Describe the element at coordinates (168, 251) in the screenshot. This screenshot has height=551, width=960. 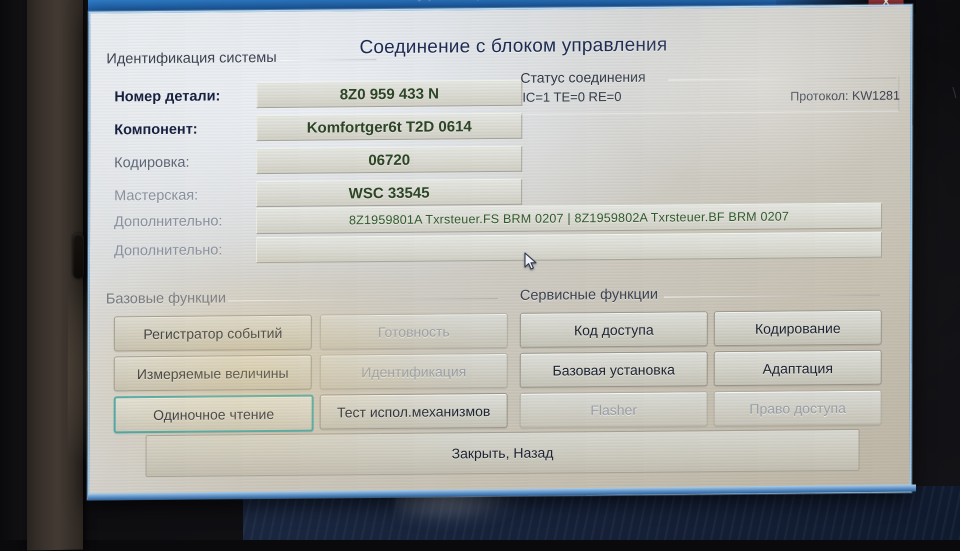
I see `label-extra-2: Дополнительно:` at that location.